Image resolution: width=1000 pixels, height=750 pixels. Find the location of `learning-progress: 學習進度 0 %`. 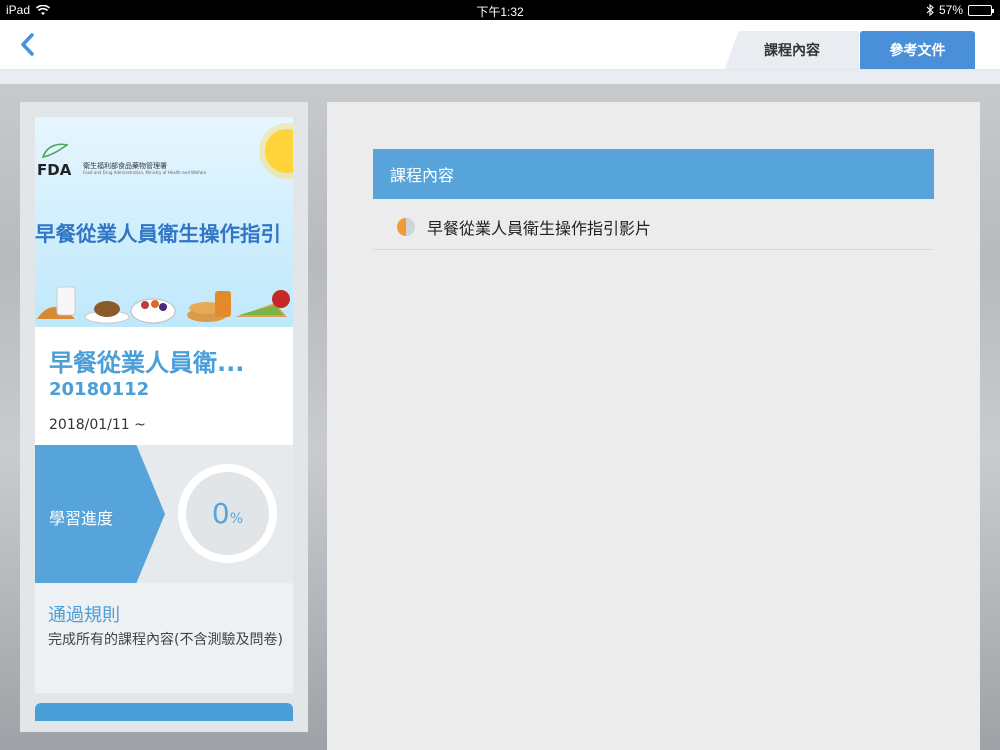

learning-progress: 學習進度 0 % is located at coordinates (164, 514).